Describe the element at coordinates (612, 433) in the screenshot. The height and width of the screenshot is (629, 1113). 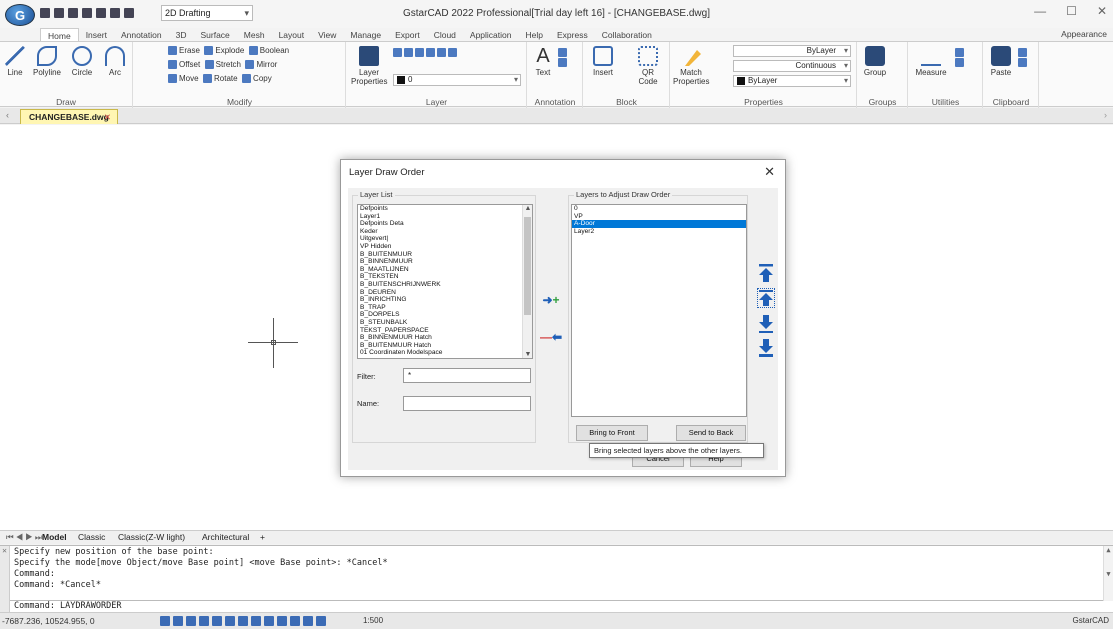
I see `bring-to-front-button: Bring to Front` at that location.